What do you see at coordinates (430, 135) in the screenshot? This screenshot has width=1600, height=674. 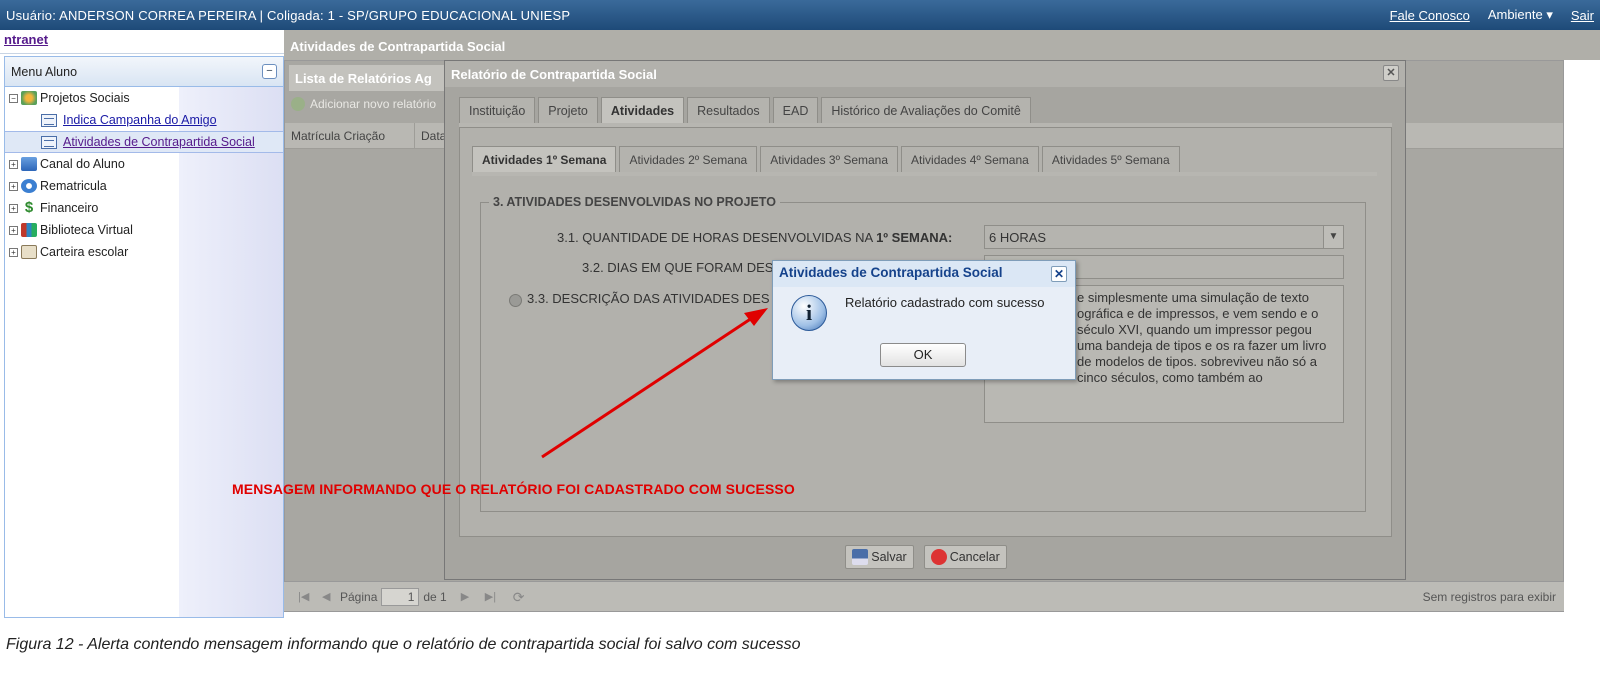 I see `column-header: Data` at bounding box center [430, 135].